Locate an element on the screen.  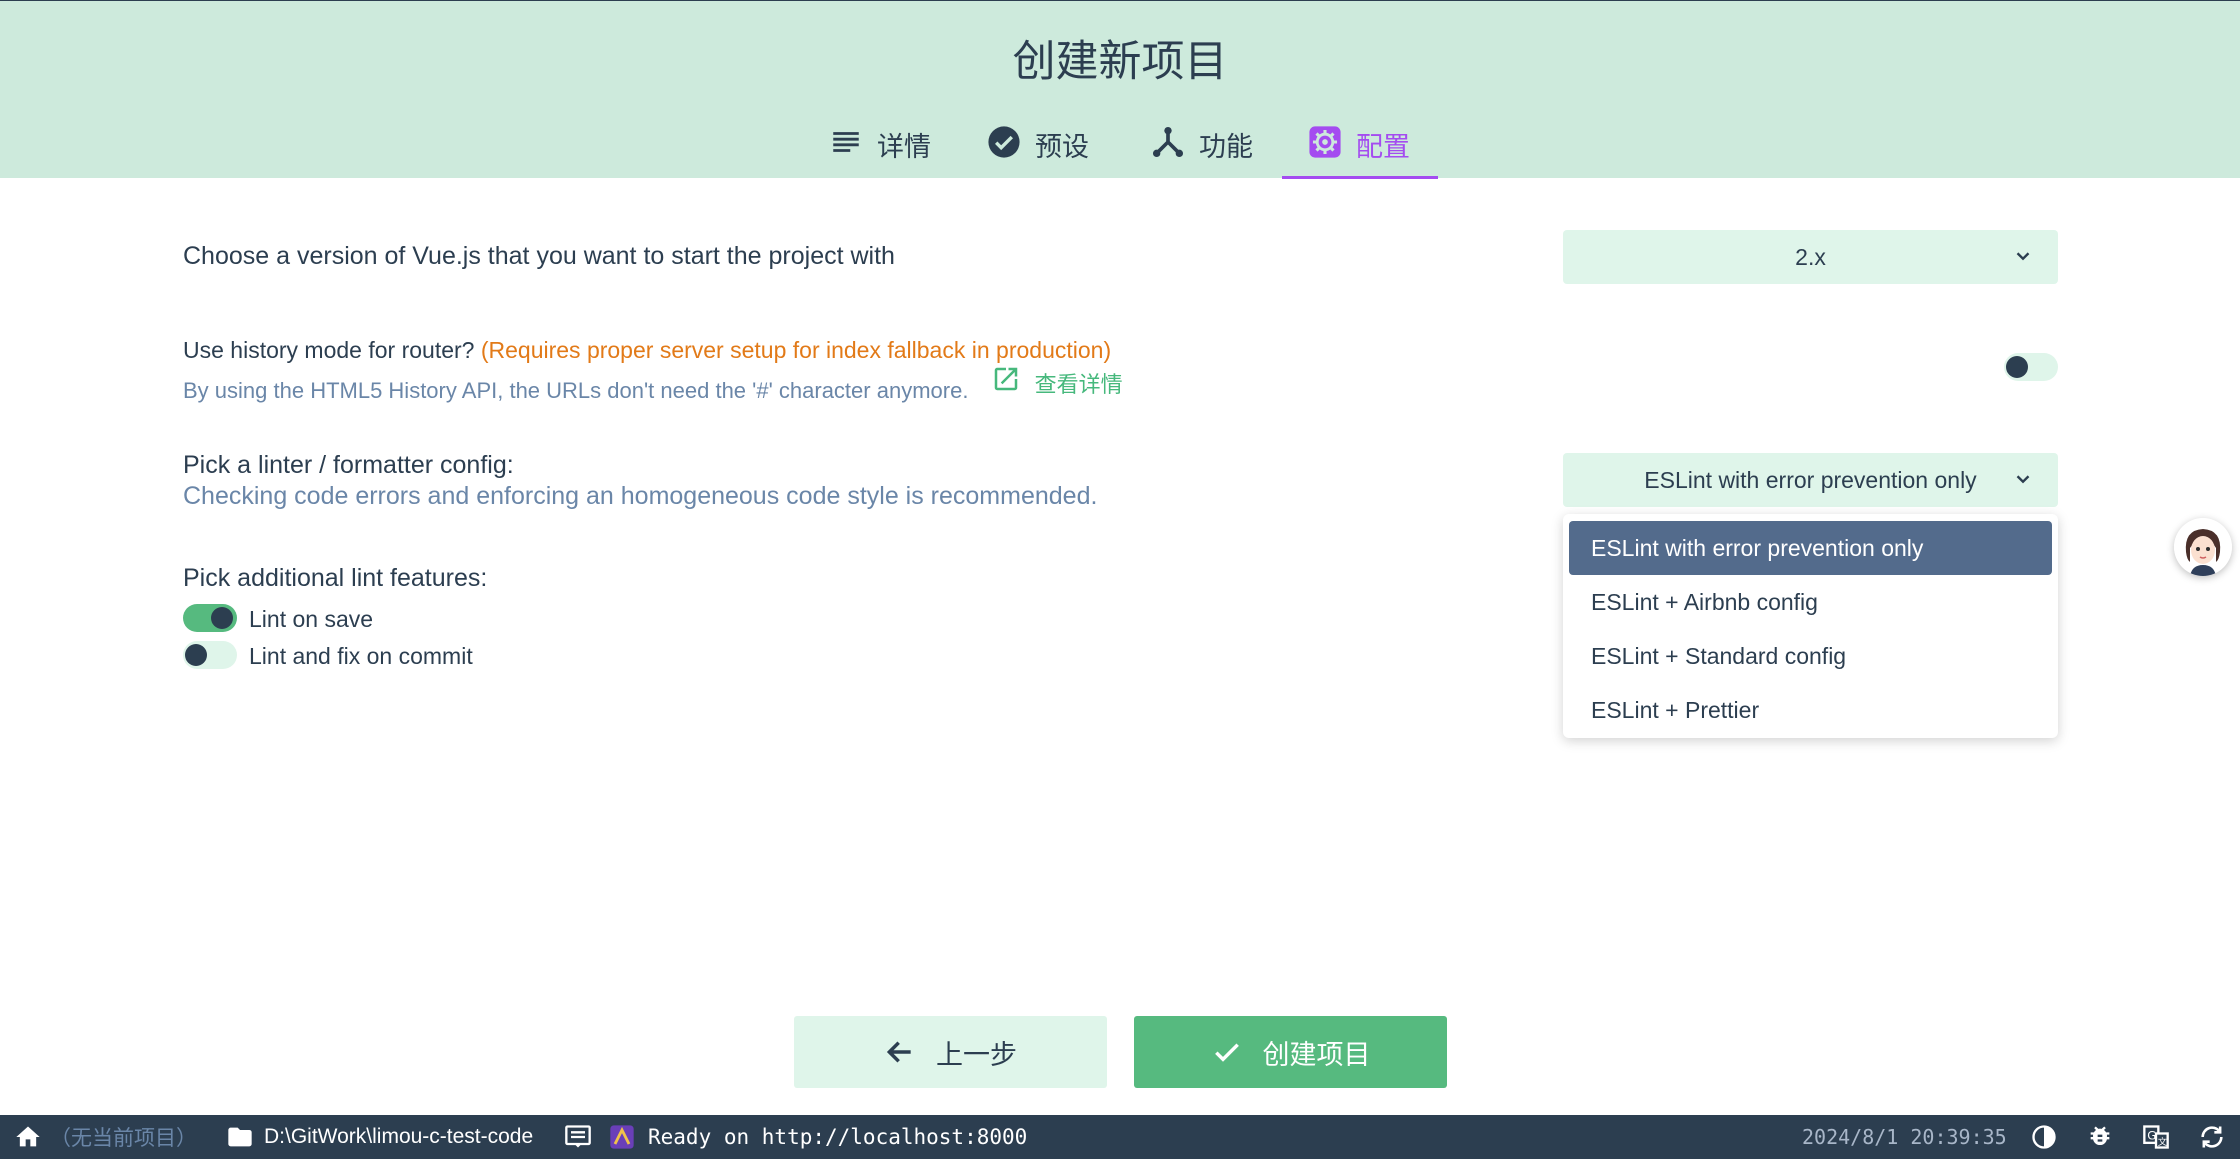
tab-details: 详情 is located at coordinates (880, 148).